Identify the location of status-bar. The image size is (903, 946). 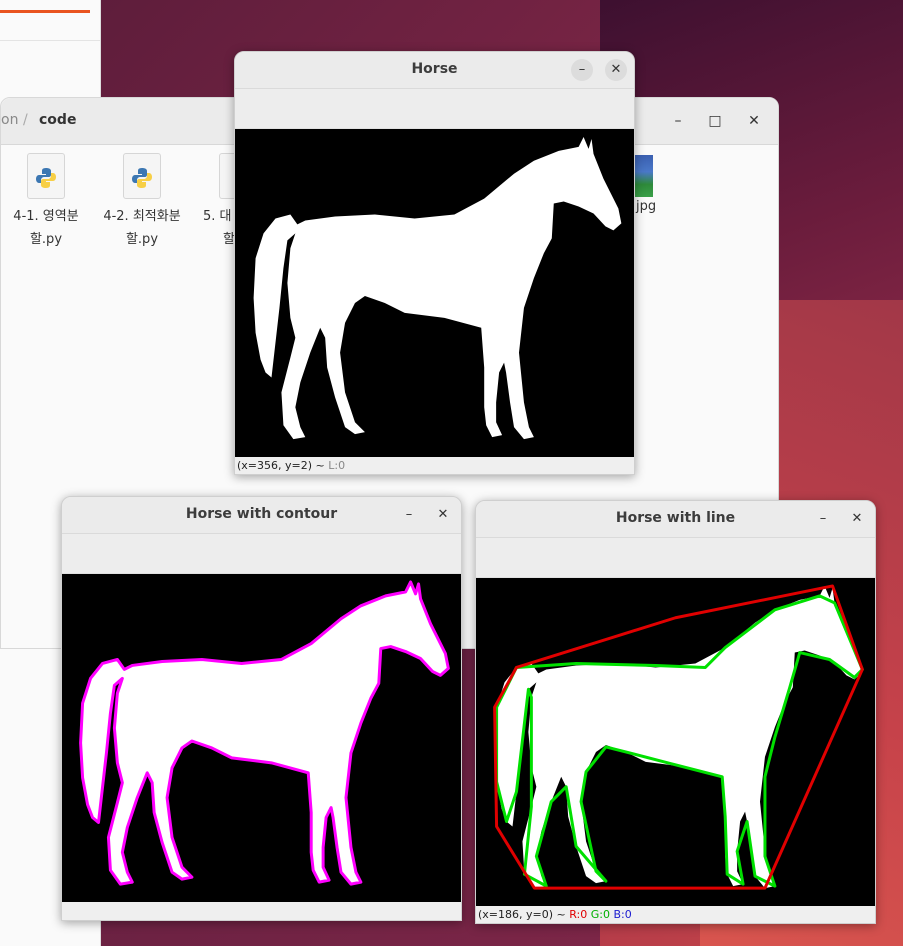
(261, 911).